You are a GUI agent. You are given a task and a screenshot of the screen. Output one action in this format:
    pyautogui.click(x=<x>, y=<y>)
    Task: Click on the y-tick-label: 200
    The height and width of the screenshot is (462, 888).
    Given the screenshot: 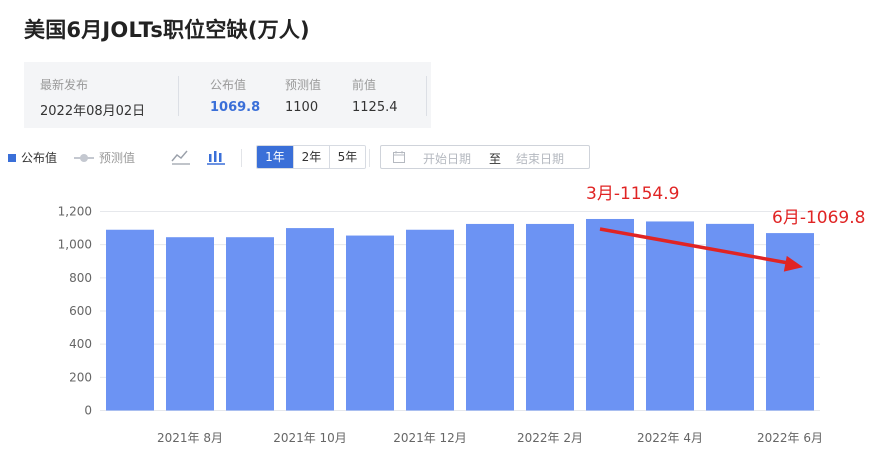 What is the action you would take?
    pyautogui.click(x=80, y=377)
    